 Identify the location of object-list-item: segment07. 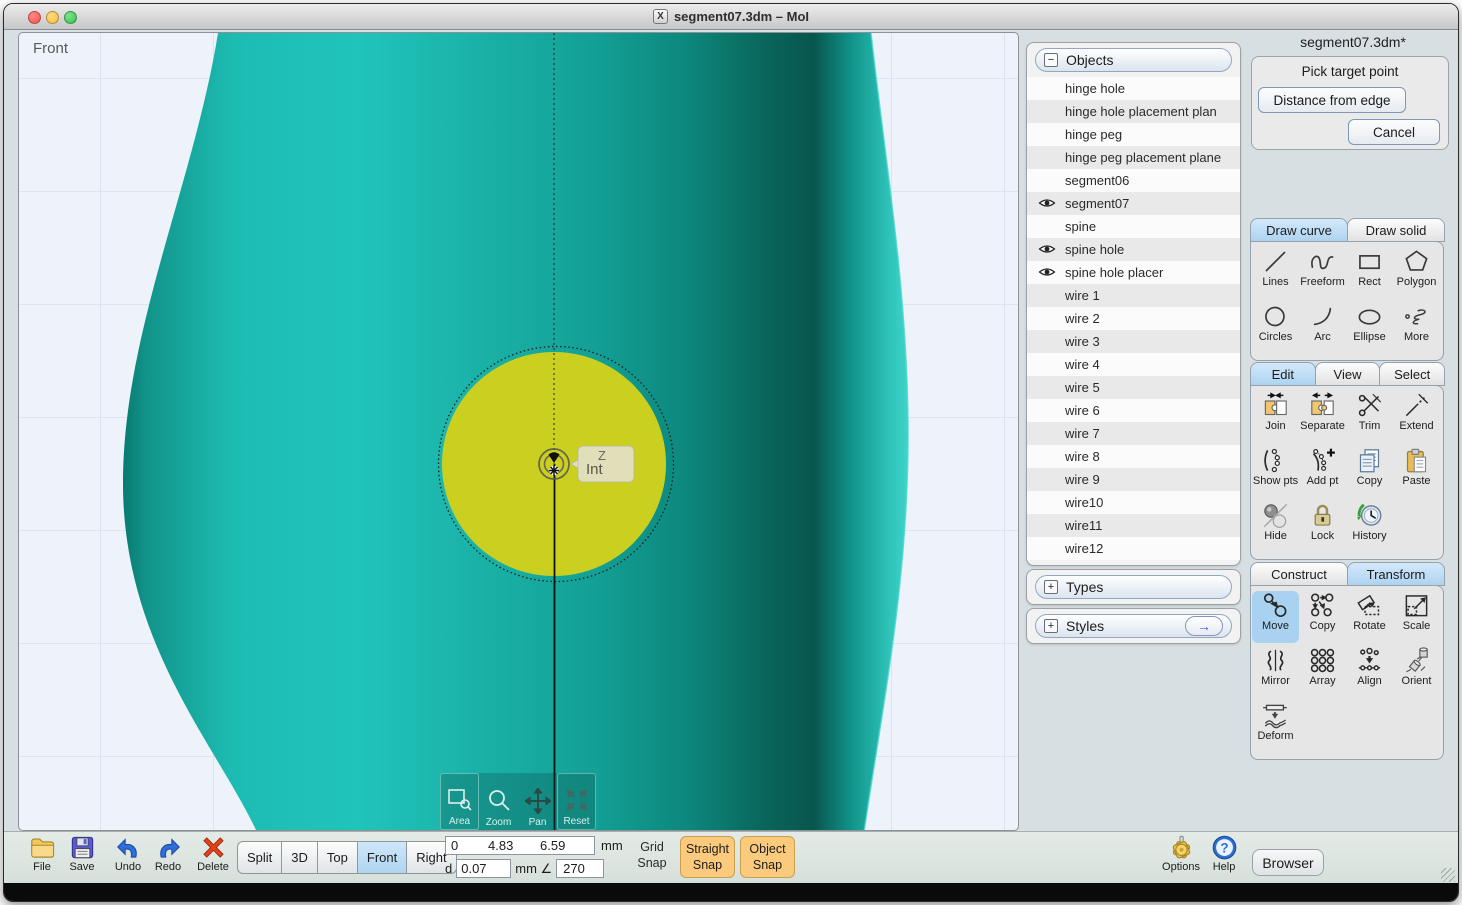
(1133, 203).